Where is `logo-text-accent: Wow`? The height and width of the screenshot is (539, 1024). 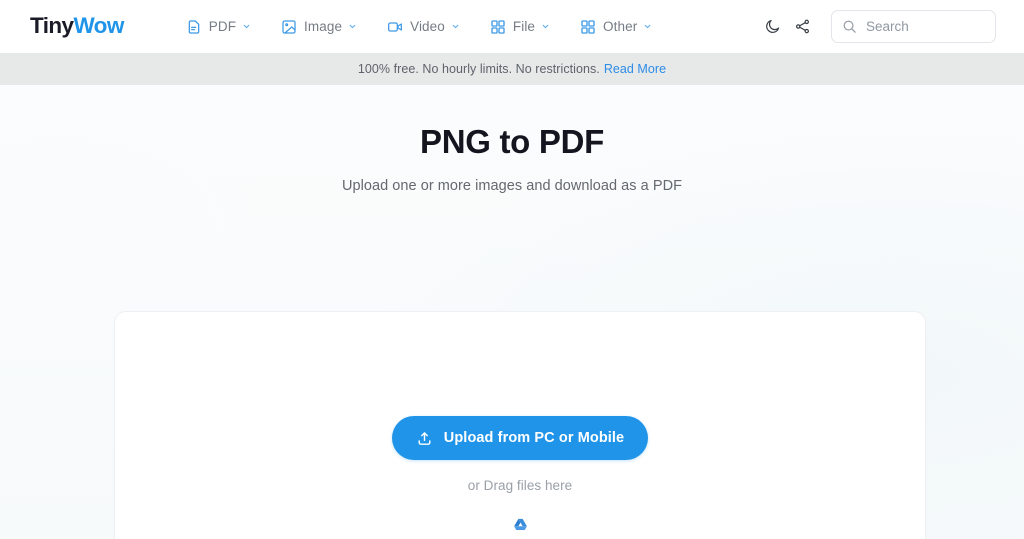
logo-text-accent: Wow is located at coordinates (98, 26).